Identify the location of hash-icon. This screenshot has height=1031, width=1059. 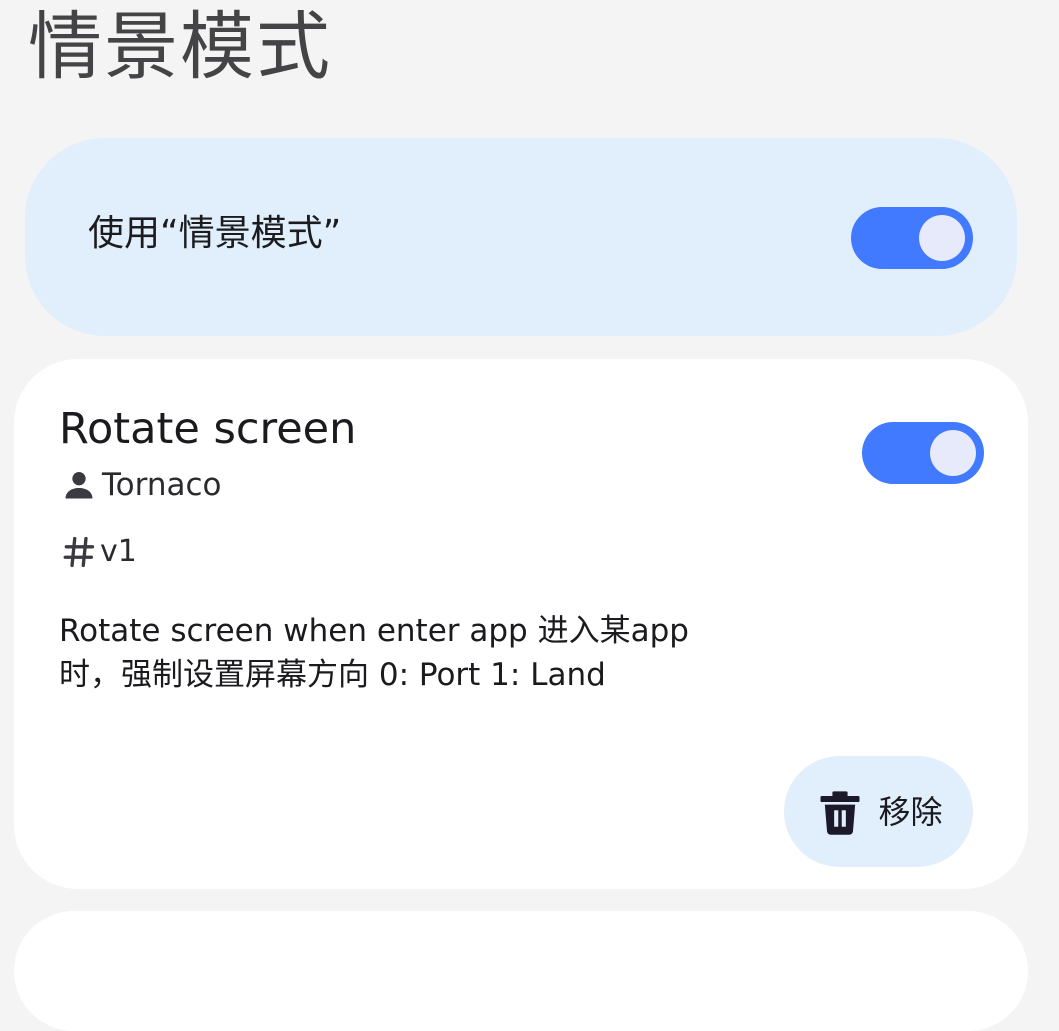
(79, 552).